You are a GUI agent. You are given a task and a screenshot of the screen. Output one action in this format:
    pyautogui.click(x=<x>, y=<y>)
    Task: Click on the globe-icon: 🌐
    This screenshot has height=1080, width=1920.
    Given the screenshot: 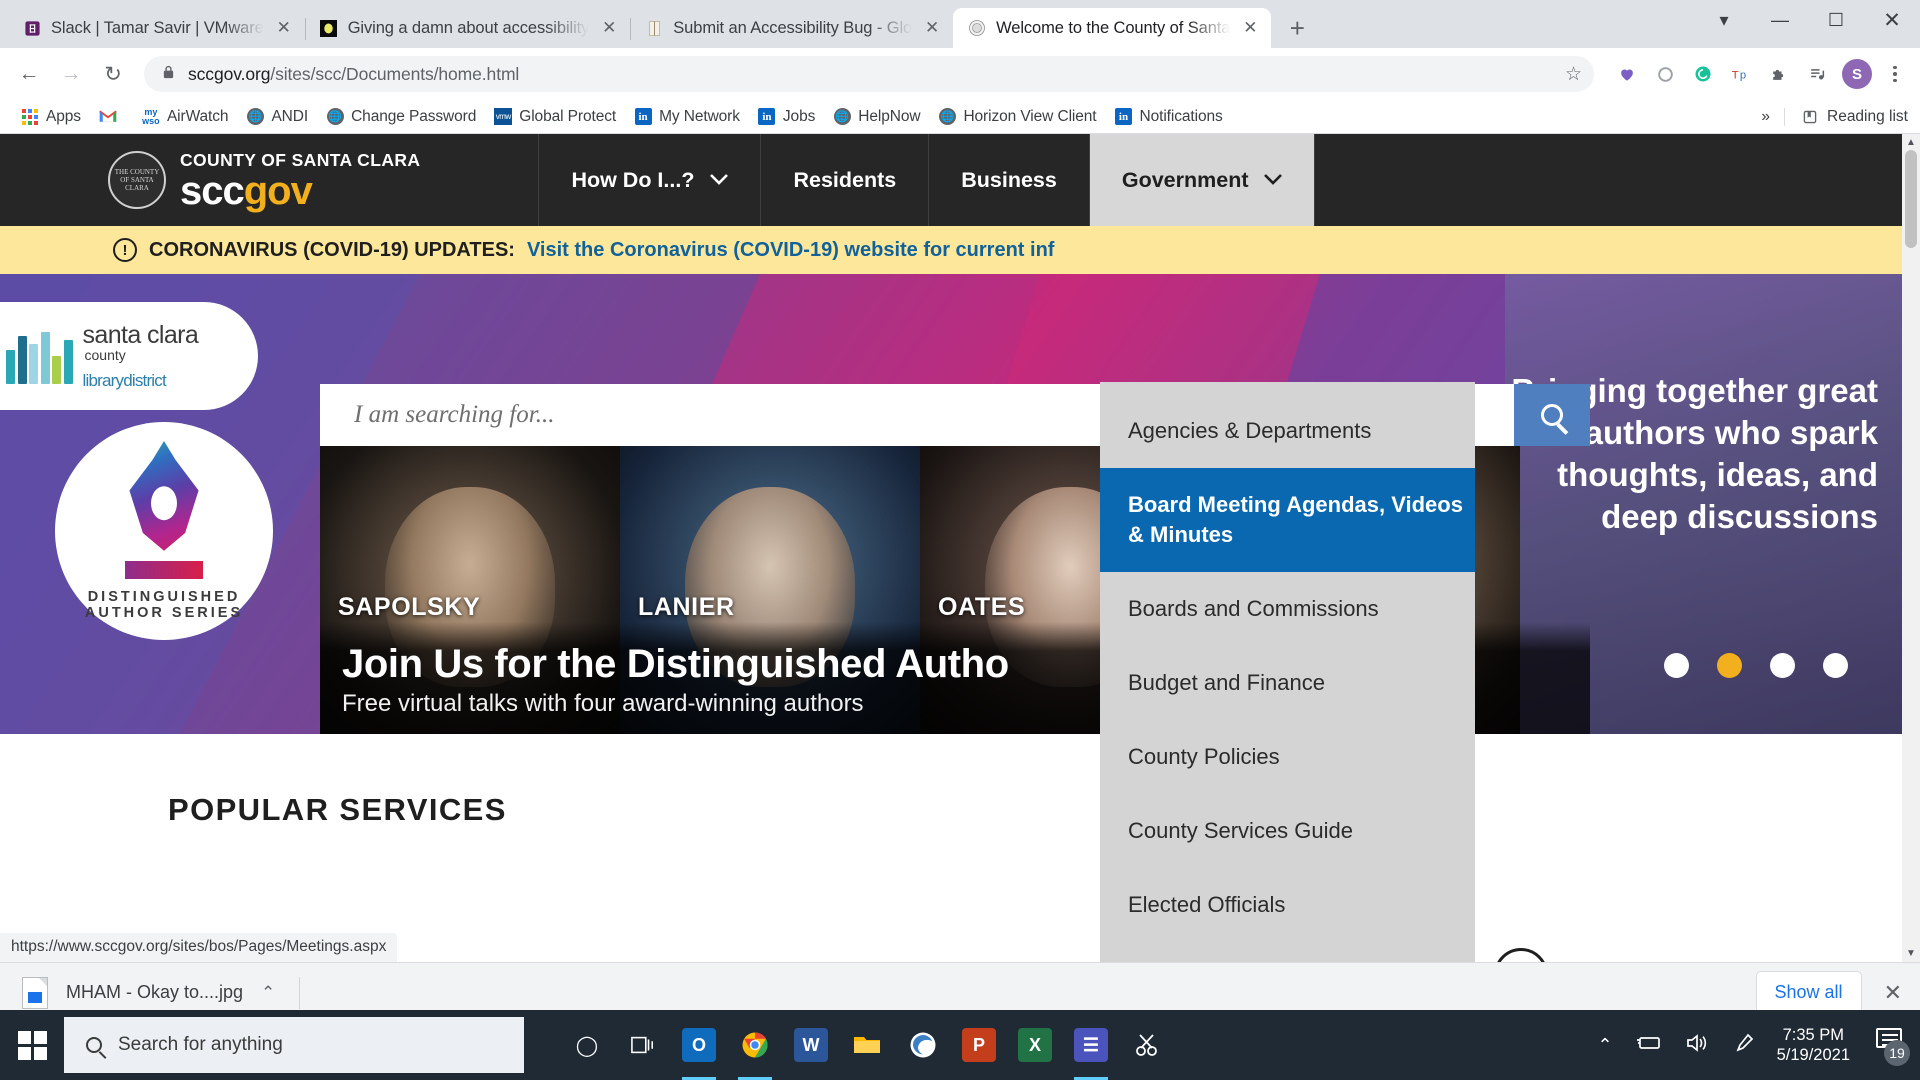 What is the action you would take?
    pyautogui.click(x=255, y=117)
    